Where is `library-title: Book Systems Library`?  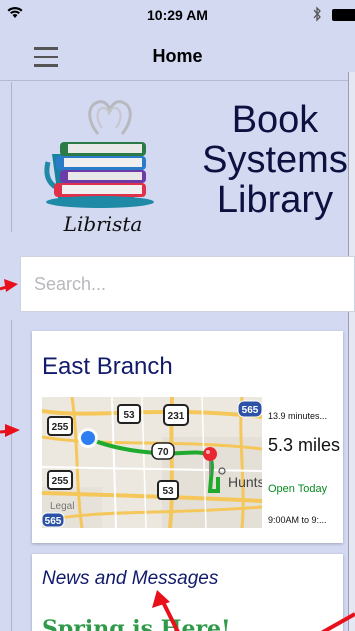
library-title: Book Systems Library is located at coordinates (272, 160).